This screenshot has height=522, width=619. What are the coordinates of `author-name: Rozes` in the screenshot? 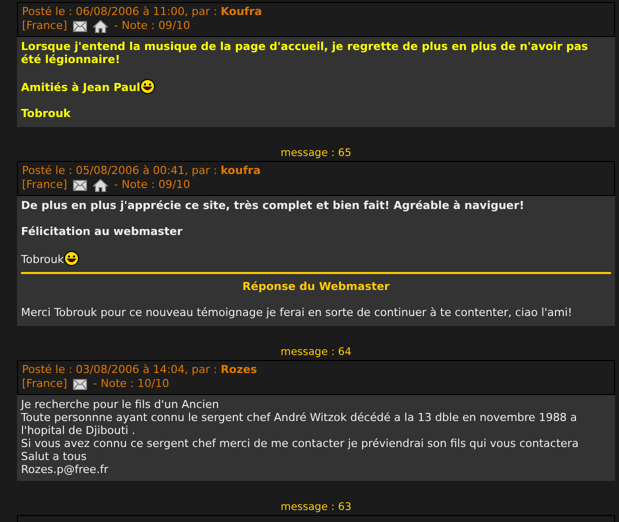 It's located at (239, 369).